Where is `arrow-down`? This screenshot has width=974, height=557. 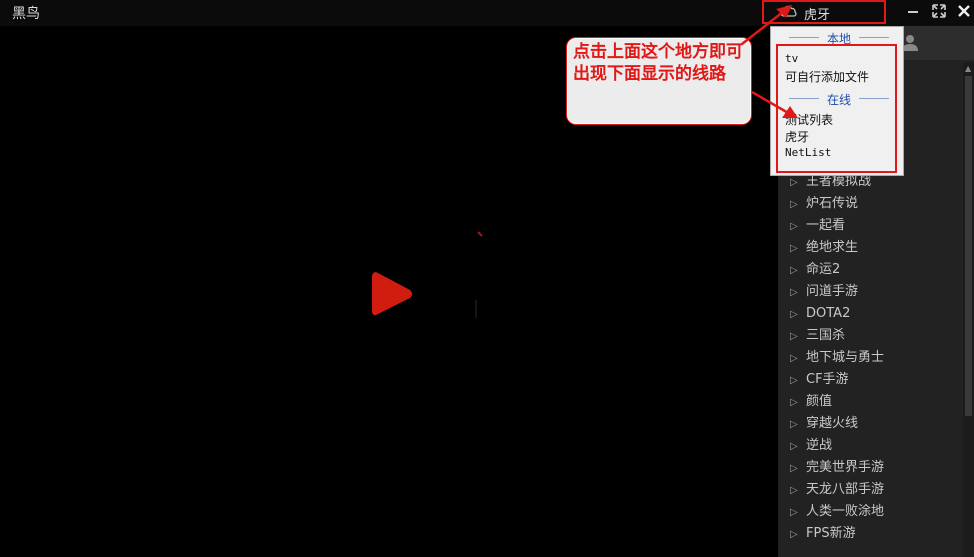
arrow-down is located at coordinates (771, 103).